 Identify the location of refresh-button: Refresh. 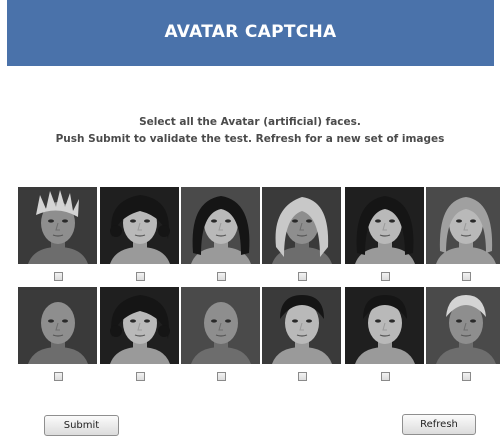
(439, 424).